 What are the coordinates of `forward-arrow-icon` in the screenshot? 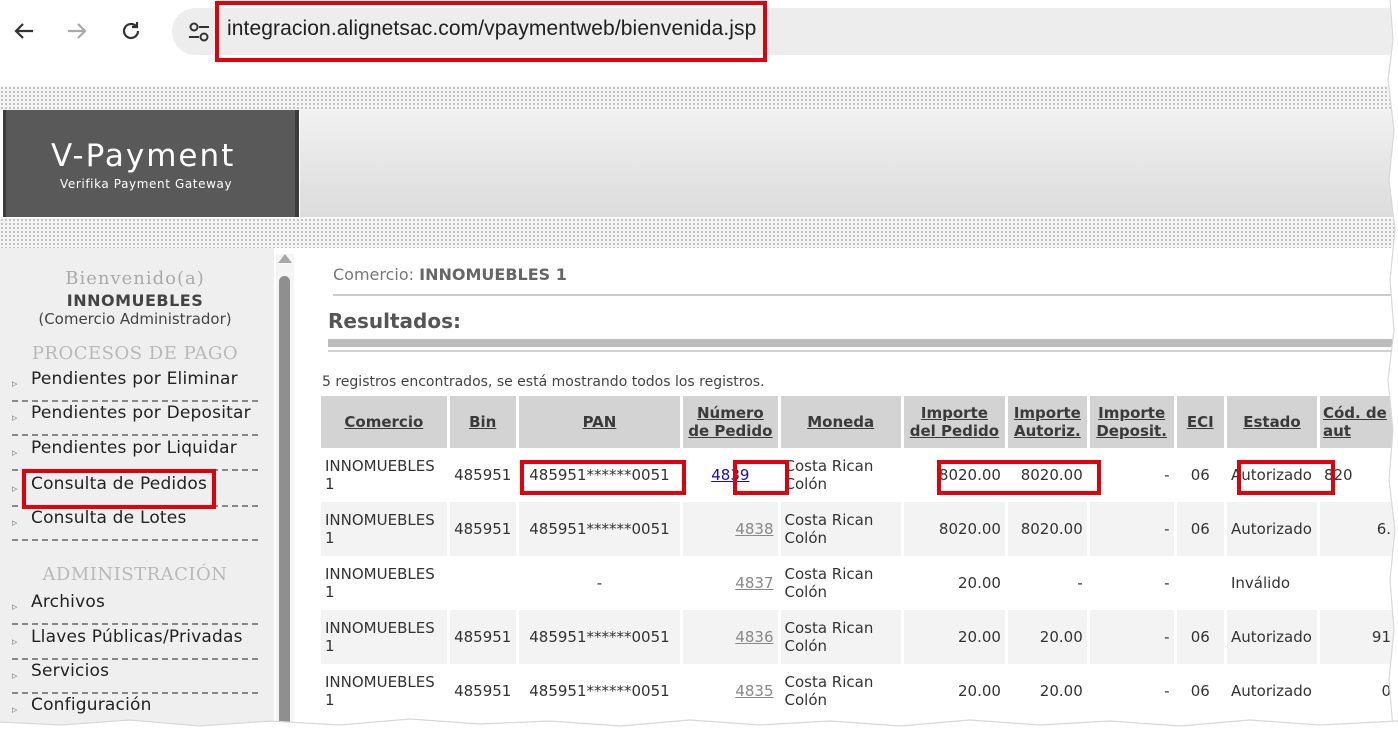 It's located at (77, 31).